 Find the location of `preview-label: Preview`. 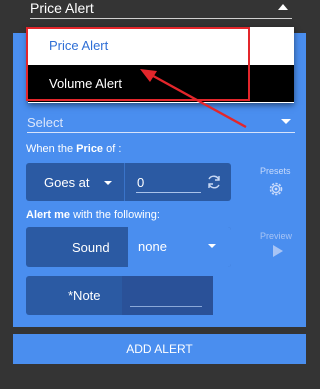

preview-label: Preview is located at coordinates (276, 236).